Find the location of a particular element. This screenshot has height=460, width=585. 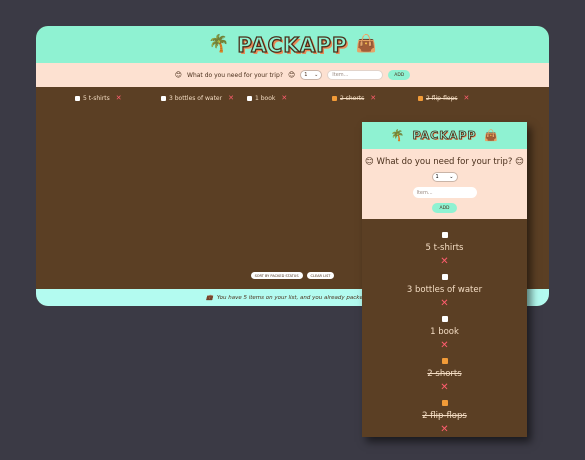

sort-select: SORT BY PACKED STATUS is located at coordinates (276, 275).